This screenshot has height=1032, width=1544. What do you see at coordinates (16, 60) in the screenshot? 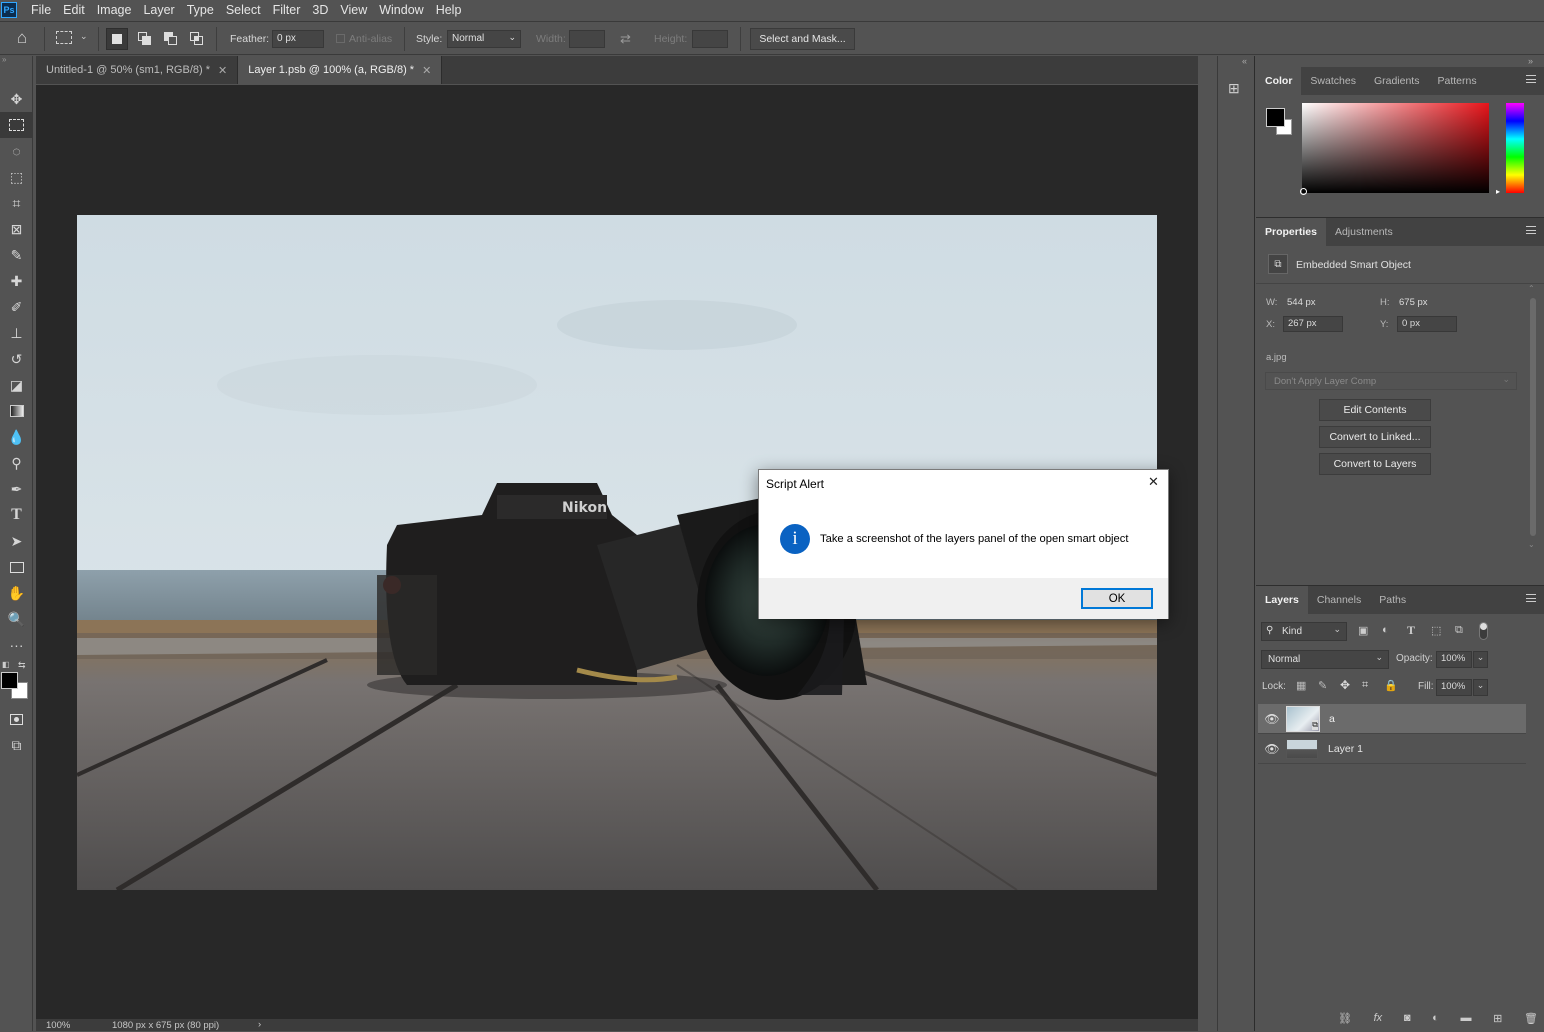
I see `collapse-icon: »` at bounding box center [16, 60].